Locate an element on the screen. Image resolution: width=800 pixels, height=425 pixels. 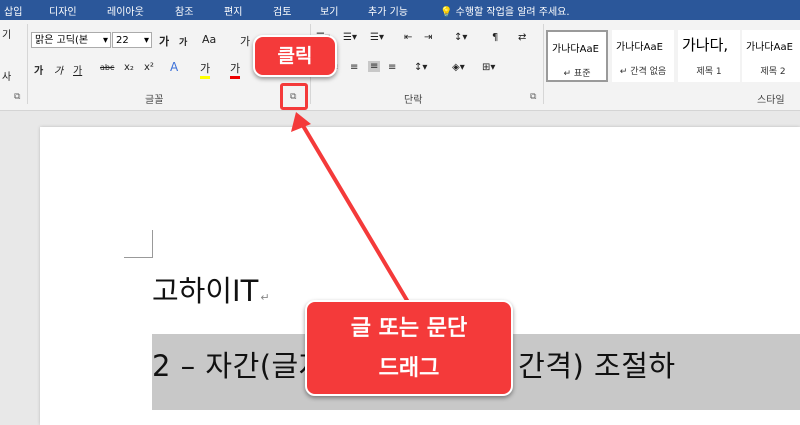
launcher-highlight-box is located at coordinates (294, 96).